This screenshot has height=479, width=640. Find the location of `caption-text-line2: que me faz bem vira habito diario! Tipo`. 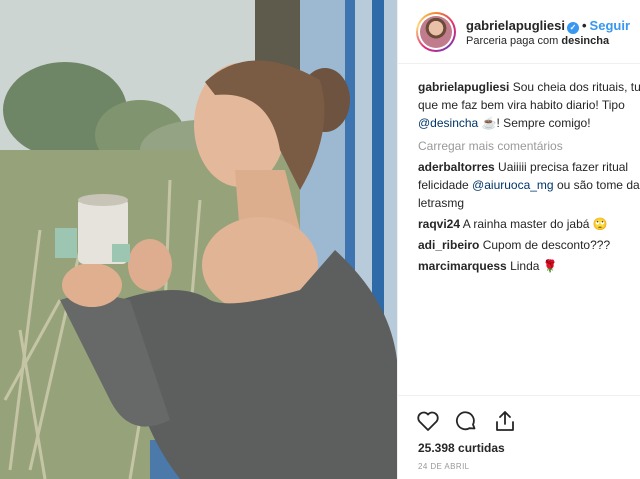

caption-text-line2: que me faz bem vira habito diario! Tipo is located at coordinates (521, 105).